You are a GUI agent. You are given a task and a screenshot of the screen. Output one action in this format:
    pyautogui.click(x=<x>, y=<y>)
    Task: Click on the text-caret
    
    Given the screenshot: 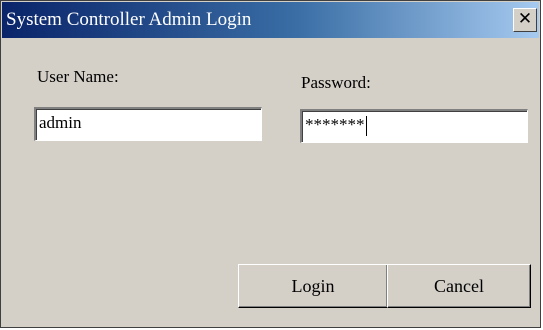 What is the action you would take?
    pyautogui.click(x=366, y=126)
    